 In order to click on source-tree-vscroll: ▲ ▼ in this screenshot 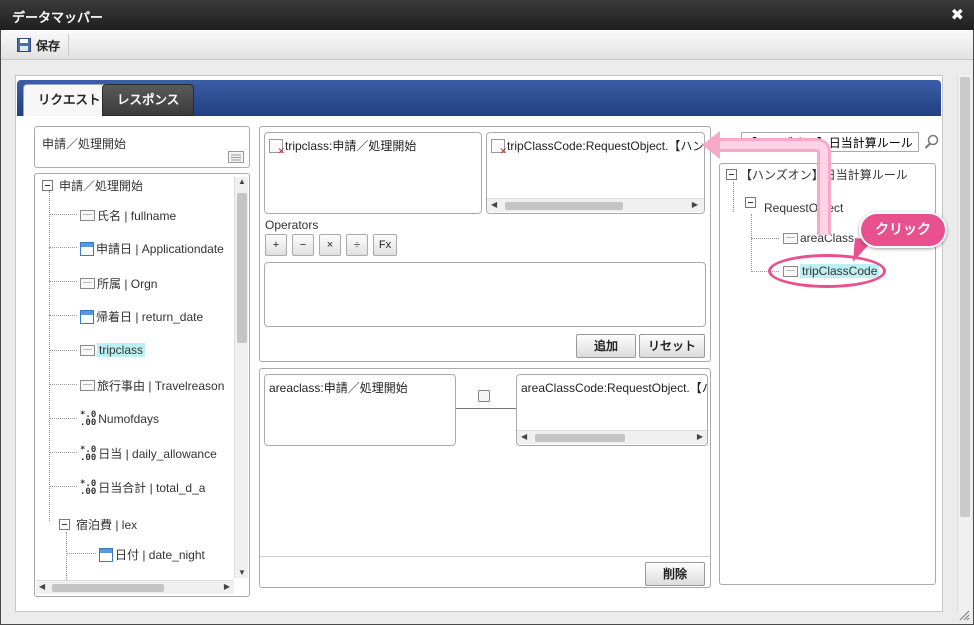, I will do `click(241, 377)`.